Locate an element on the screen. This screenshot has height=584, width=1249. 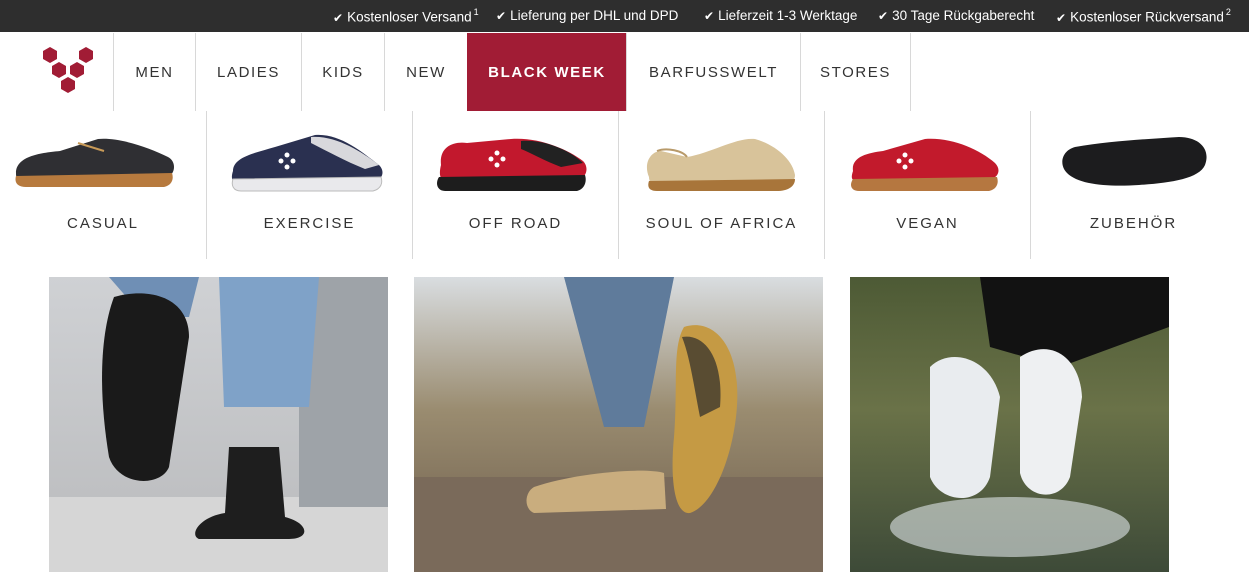
usp-return-policy: ✔ 30 Tage Rückgaberecht is located at coordinates (956, 15).